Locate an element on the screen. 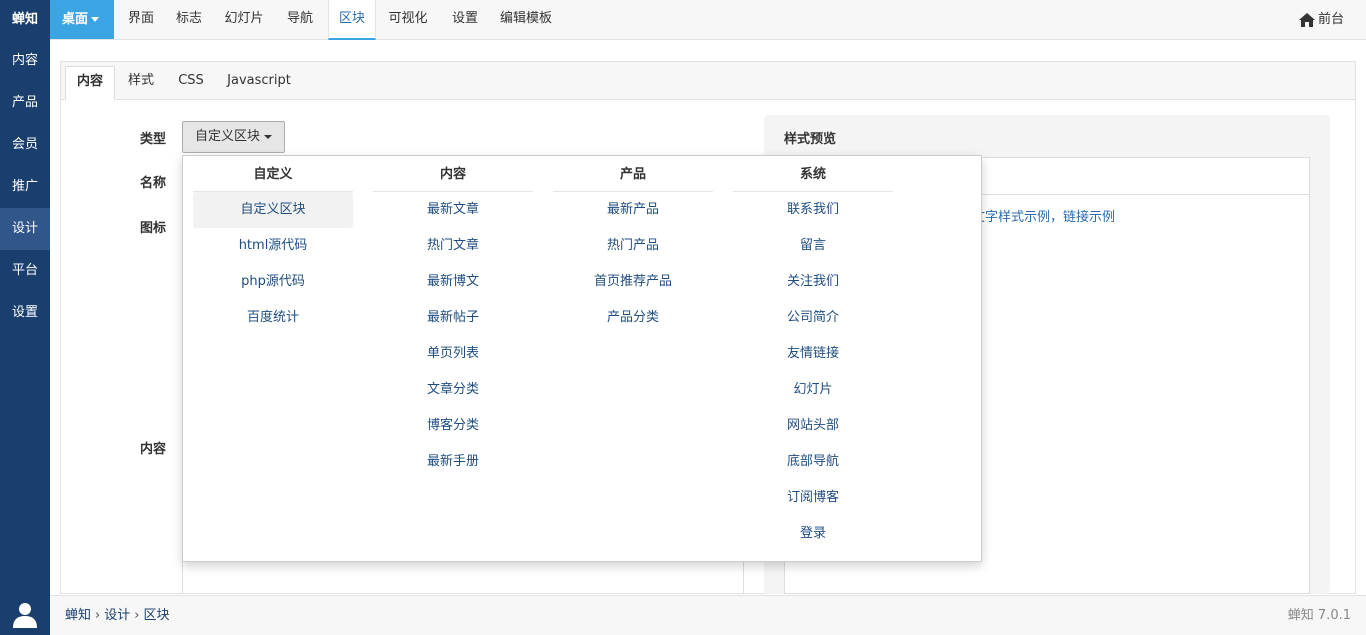 This screenshot has width=1366, height=635. dropdown-menu-item: 产品分类 is located at coordinates (633, 318).